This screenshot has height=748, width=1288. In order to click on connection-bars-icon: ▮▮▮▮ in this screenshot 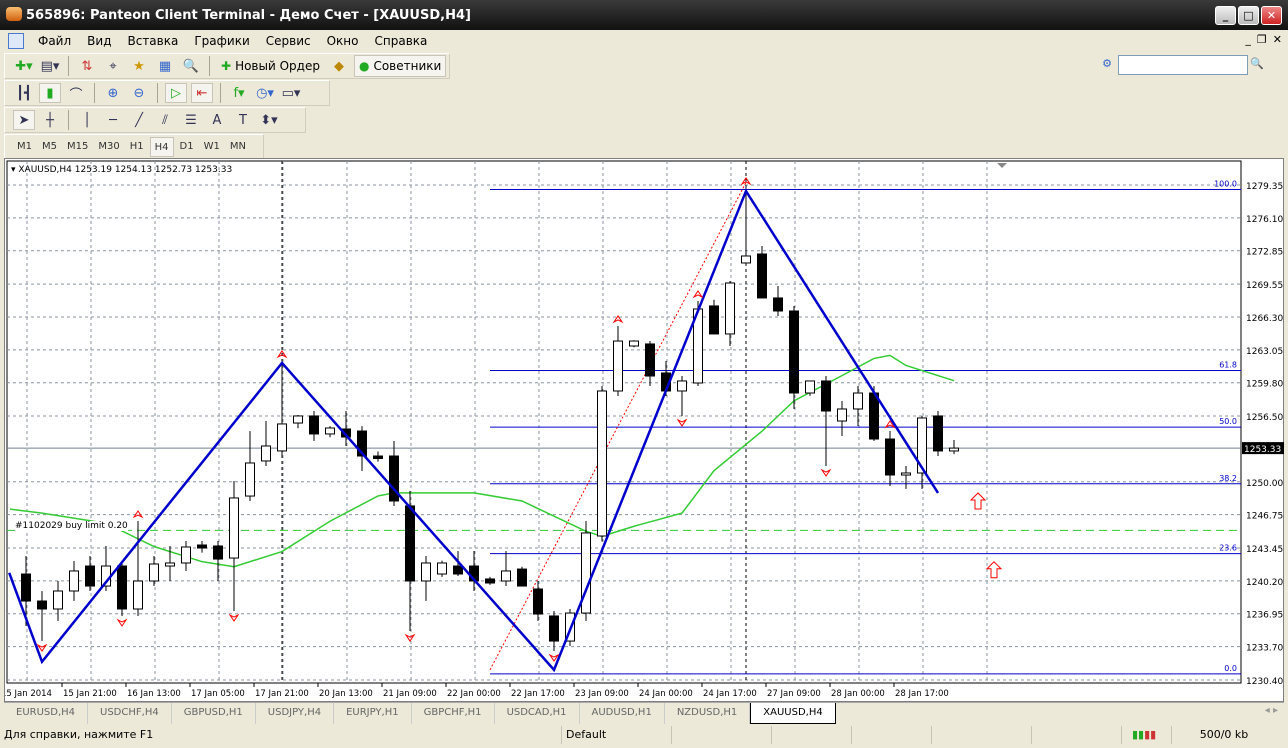, I will do `click(1147, 735)`.